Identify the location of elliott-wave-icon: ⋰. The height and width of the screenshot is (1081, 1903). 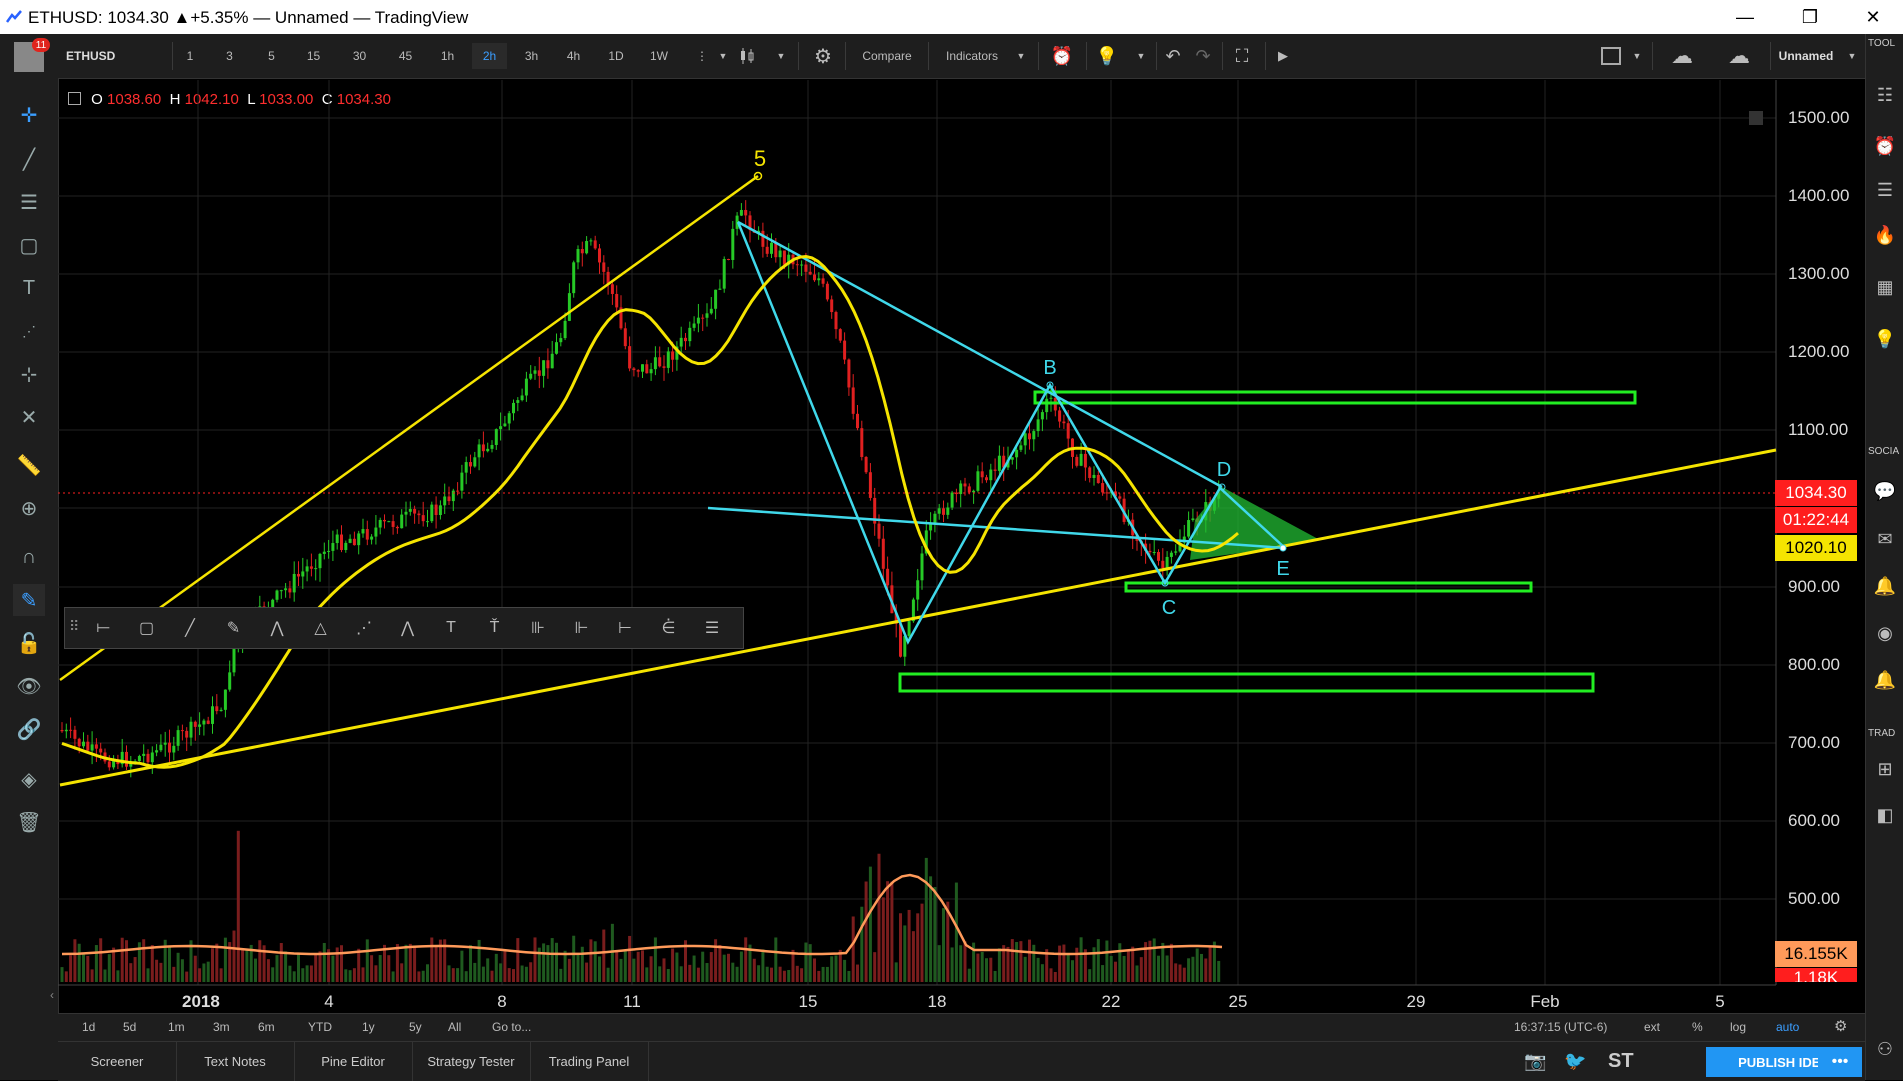
(364, 628).